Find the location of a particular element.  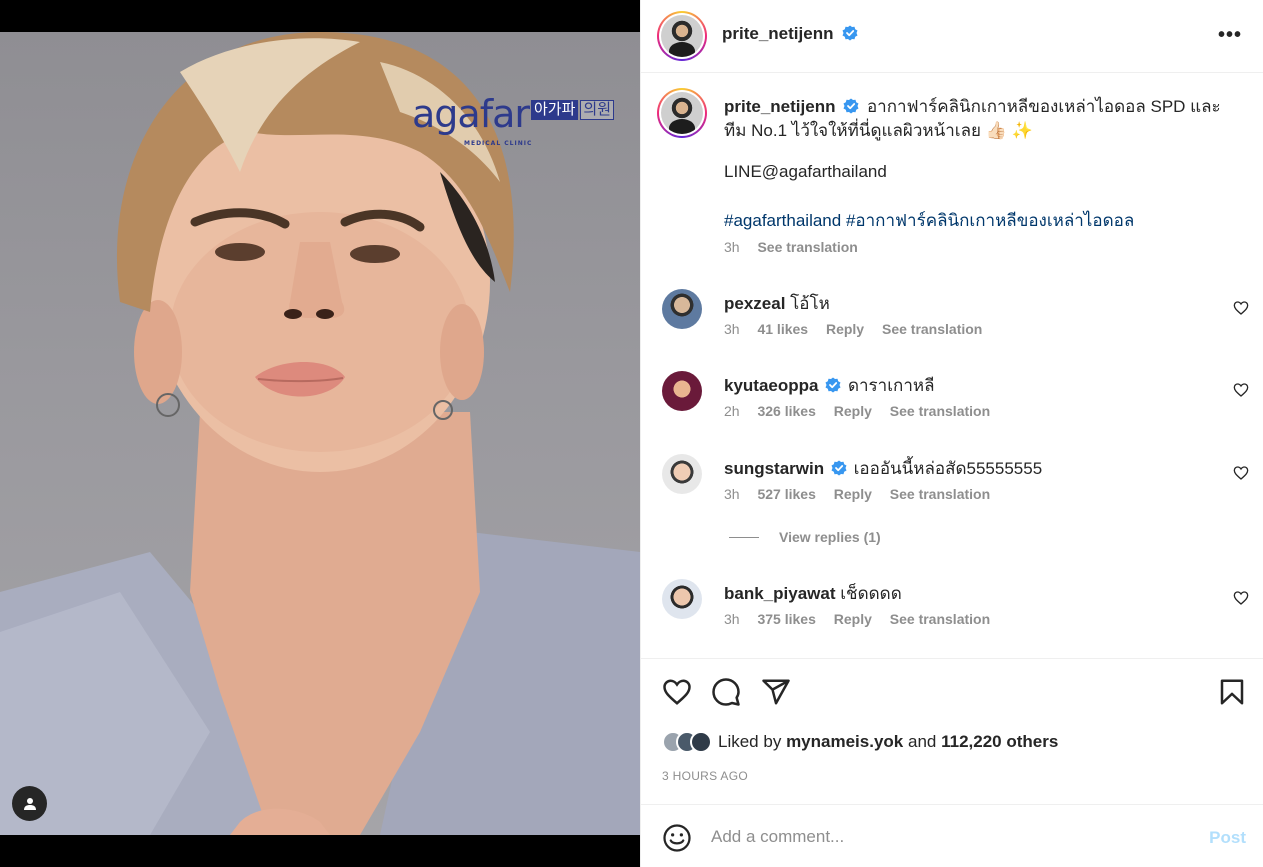

liker-avatar is located at coordinates (701, 742).